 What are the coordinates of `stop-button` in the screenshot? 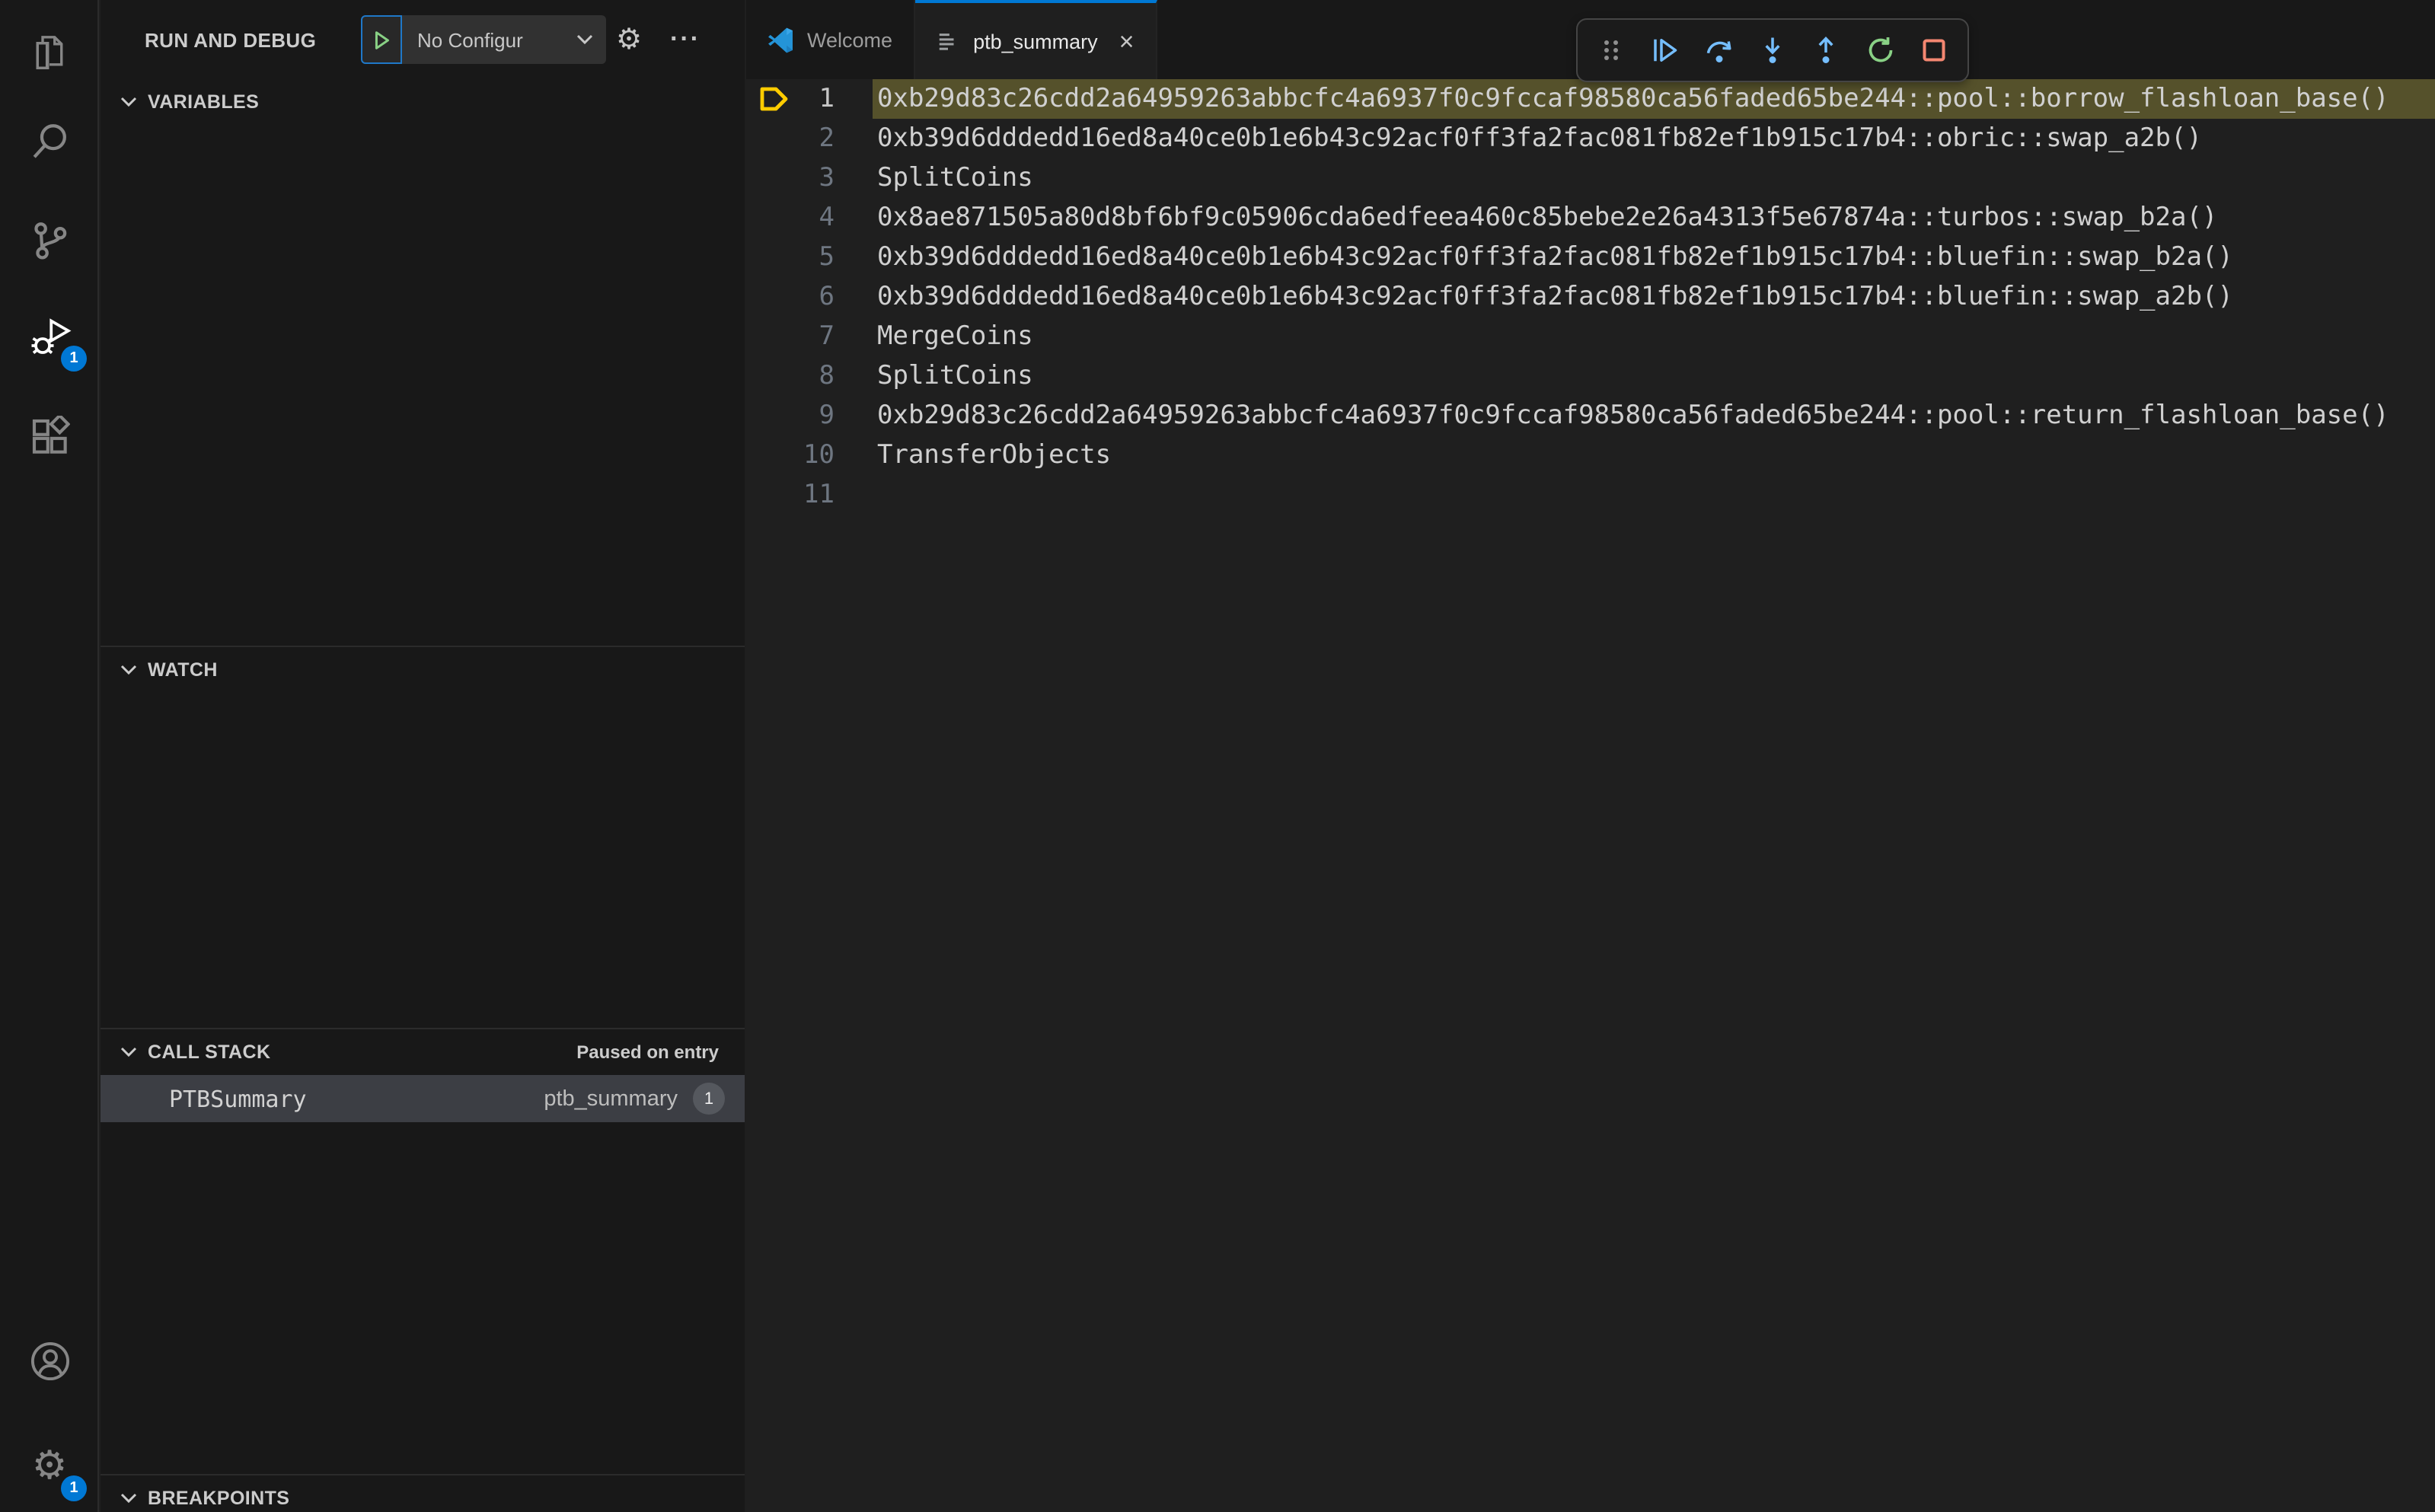 It's located at (1934, 50).